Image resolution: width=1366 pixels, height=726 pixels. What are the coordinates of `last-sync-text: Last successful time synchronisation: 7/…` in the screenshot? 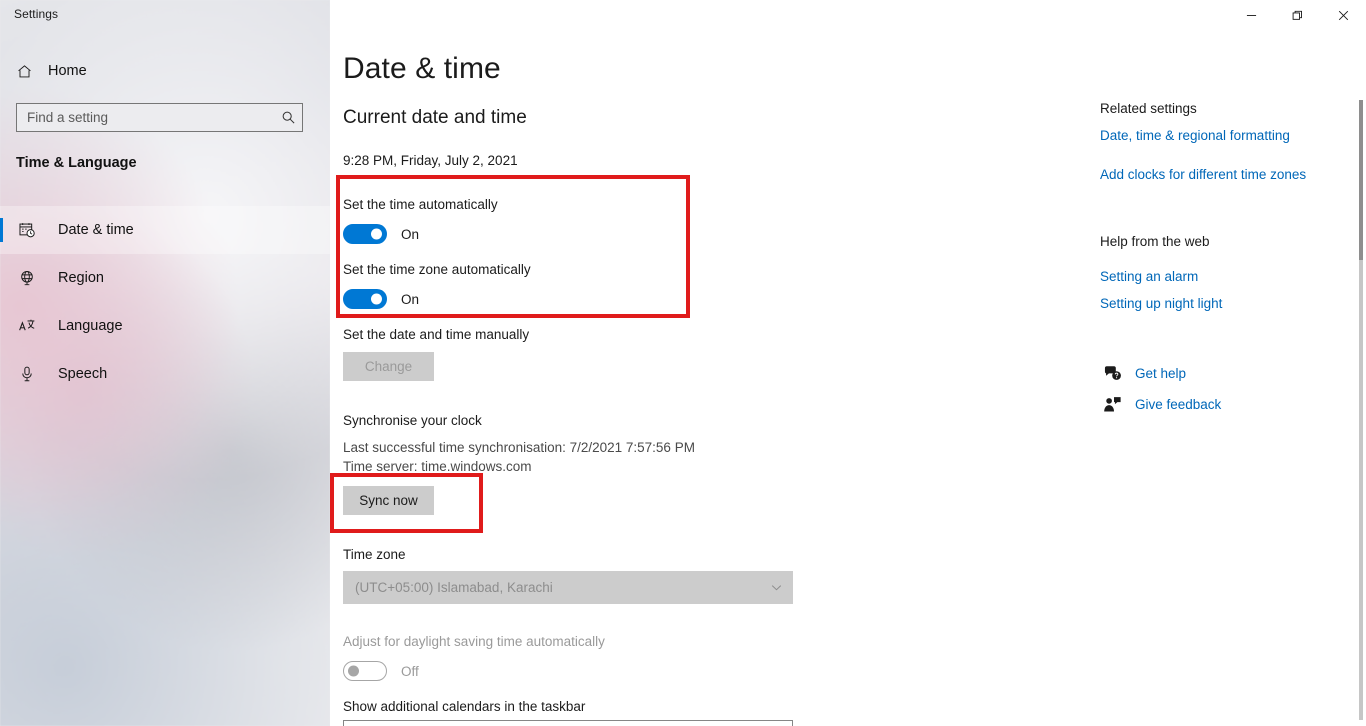 It's located at (519, 447).